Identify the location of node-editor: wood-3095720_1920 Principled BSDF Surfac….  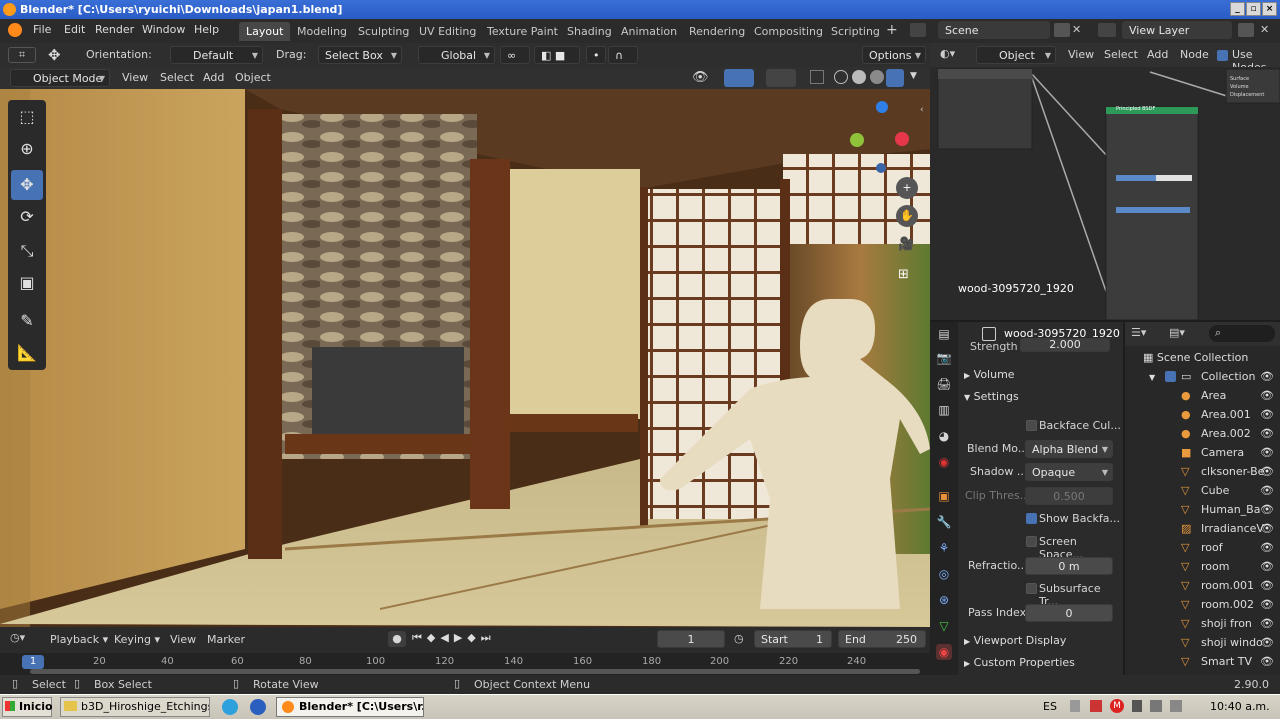
(1105, 193).